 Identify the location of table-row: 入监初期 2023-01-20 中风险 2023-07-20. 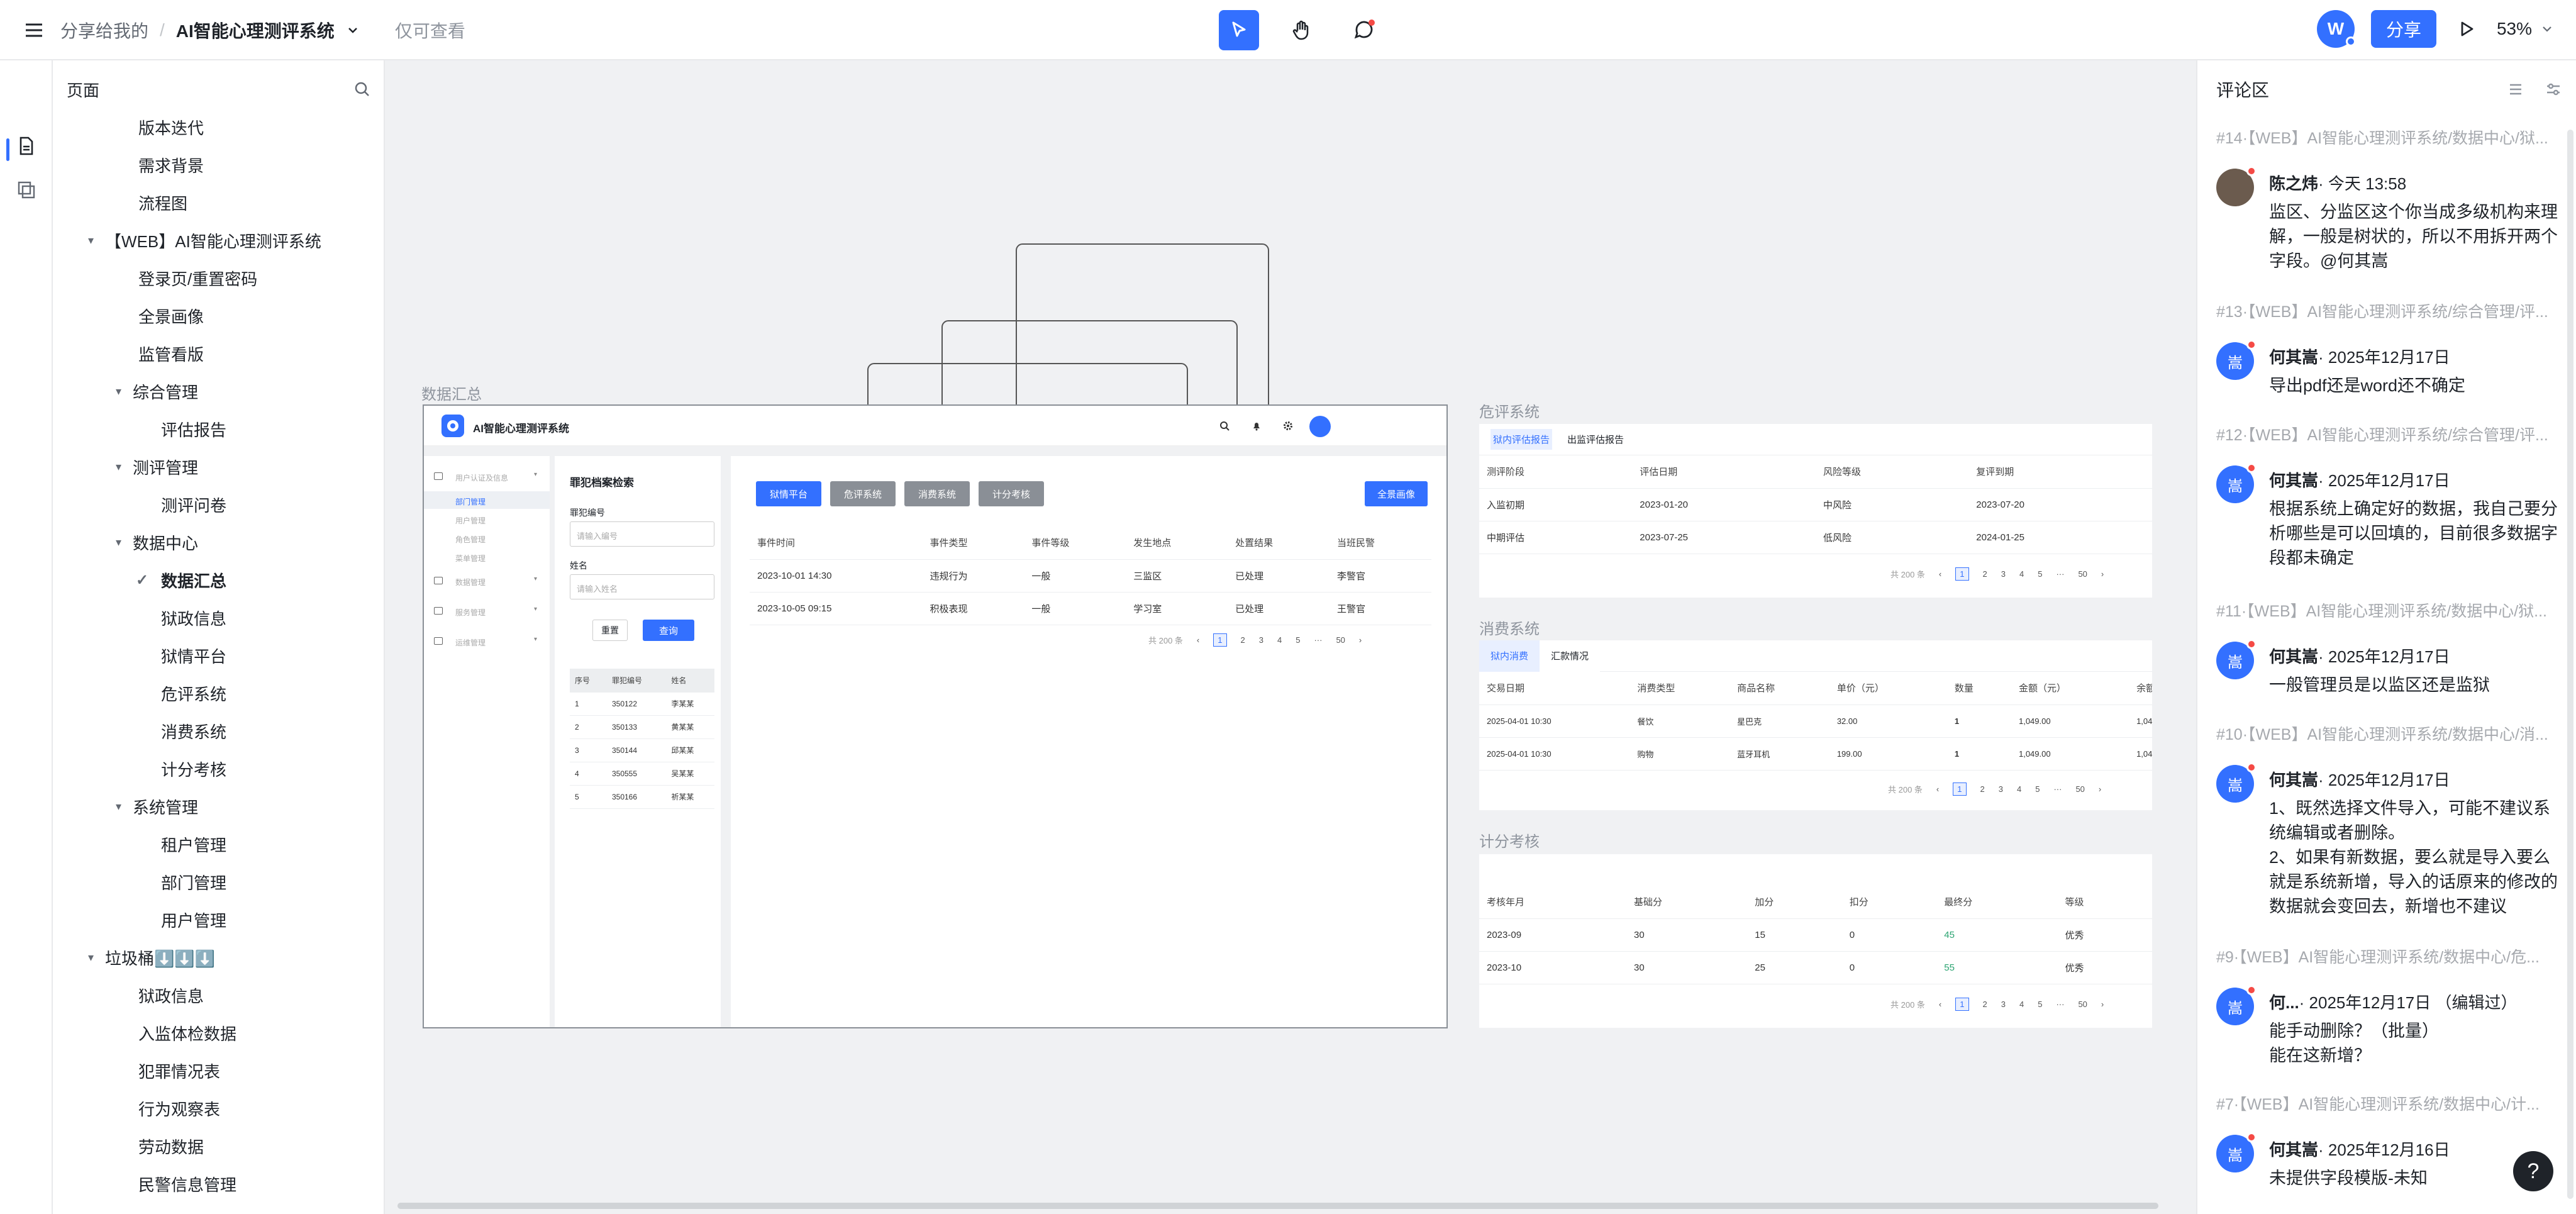
(1815, 504).